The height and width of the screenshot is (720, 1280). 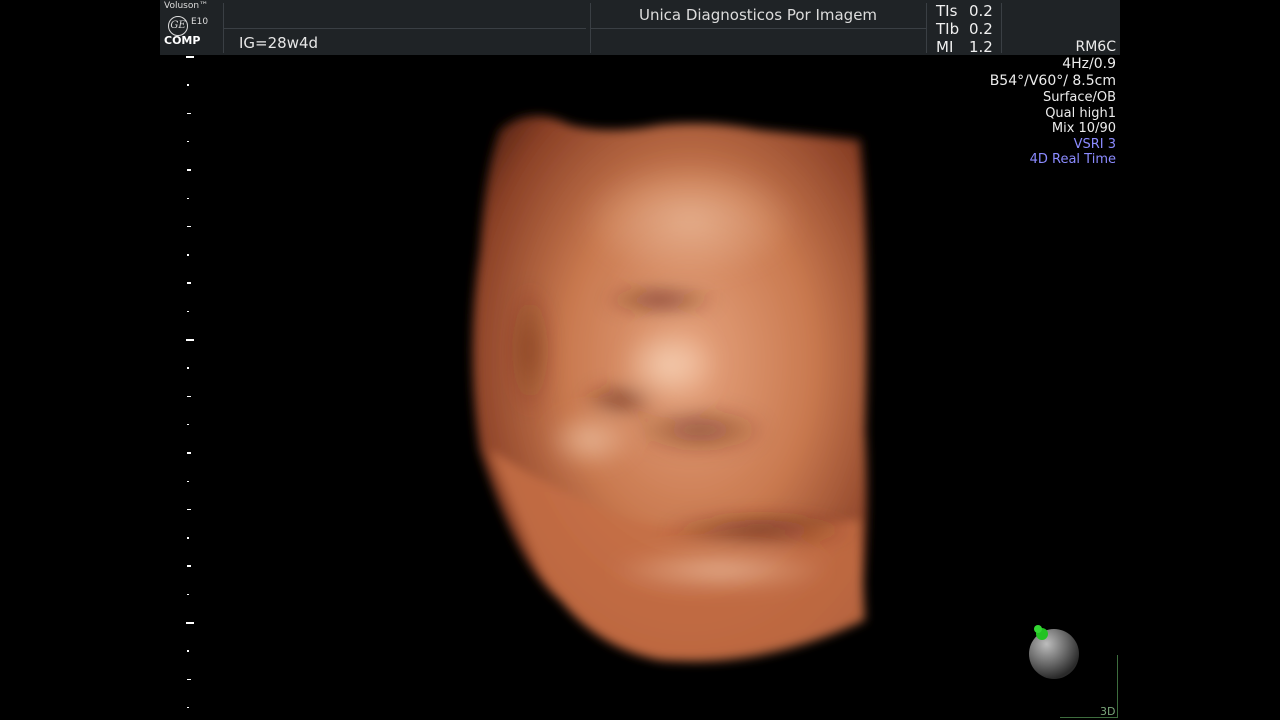 I want to click on ge-logo-icon: GE, so click(x=178, y=26).